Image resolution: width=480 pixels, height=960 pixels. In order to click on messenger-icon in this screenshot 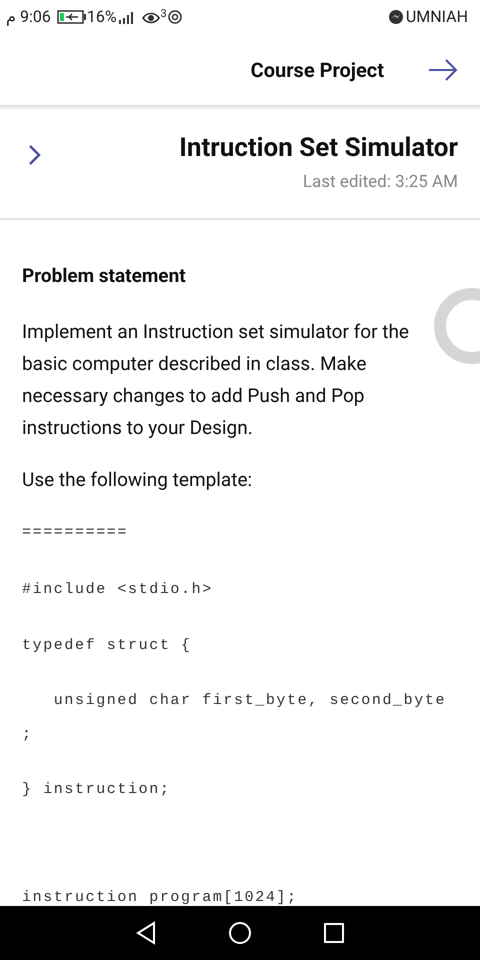, I will do `click(395, 17)`.